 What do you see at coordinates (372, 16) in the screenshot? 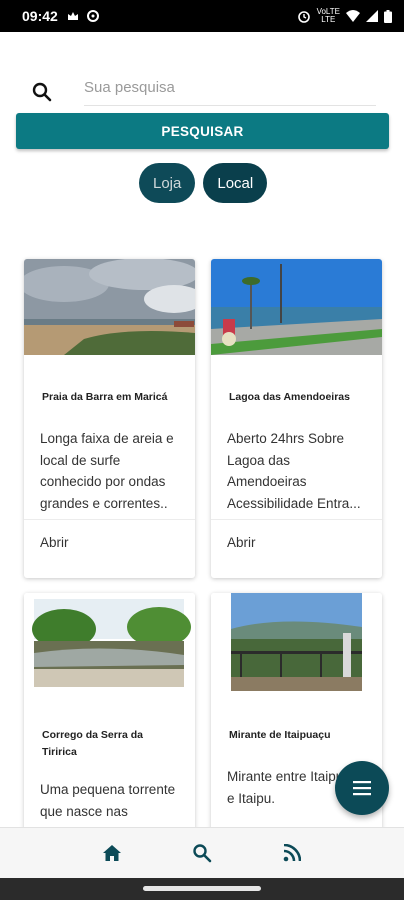
I see `signal-icon` at bounding box center [372, 16].